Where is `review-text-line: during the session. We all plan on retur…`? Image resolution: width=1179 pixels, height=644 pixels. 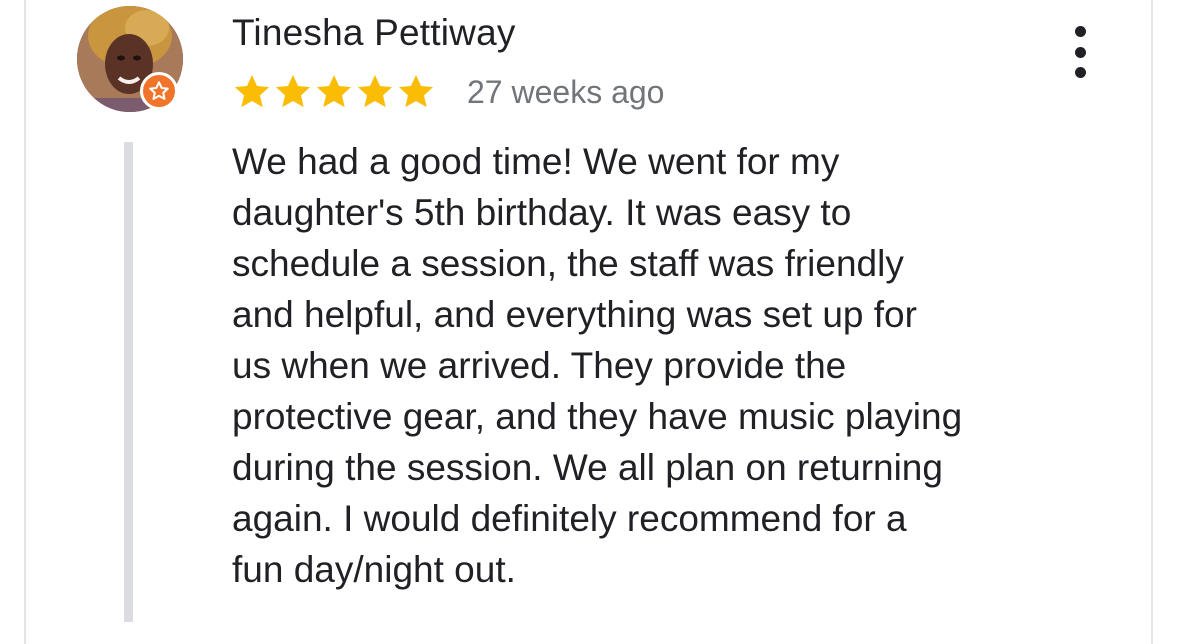
review-text-line: during the session. We all plan on retur… is located at coordinates (587, 467).